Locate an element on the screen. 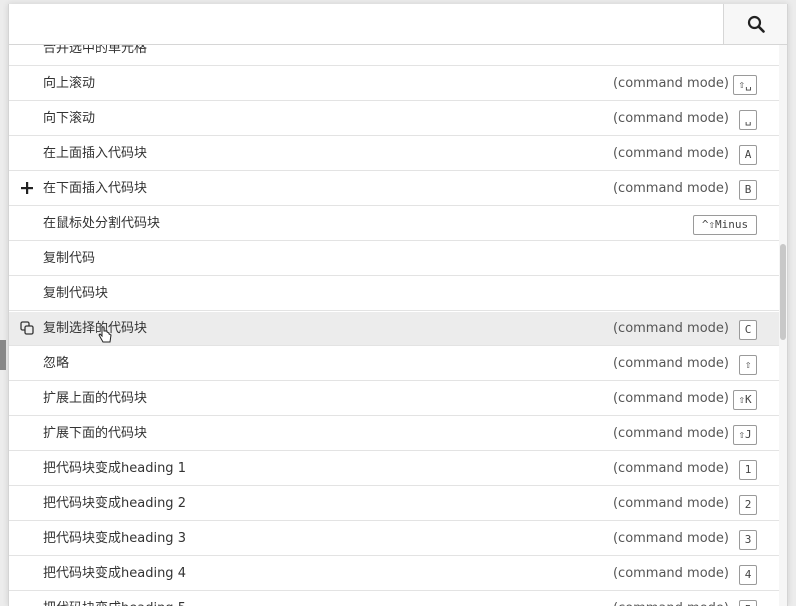 This screenshot has height=606, width=796. command-row-copy-cell: 复制代码块 is located at coordinates (394, 294).